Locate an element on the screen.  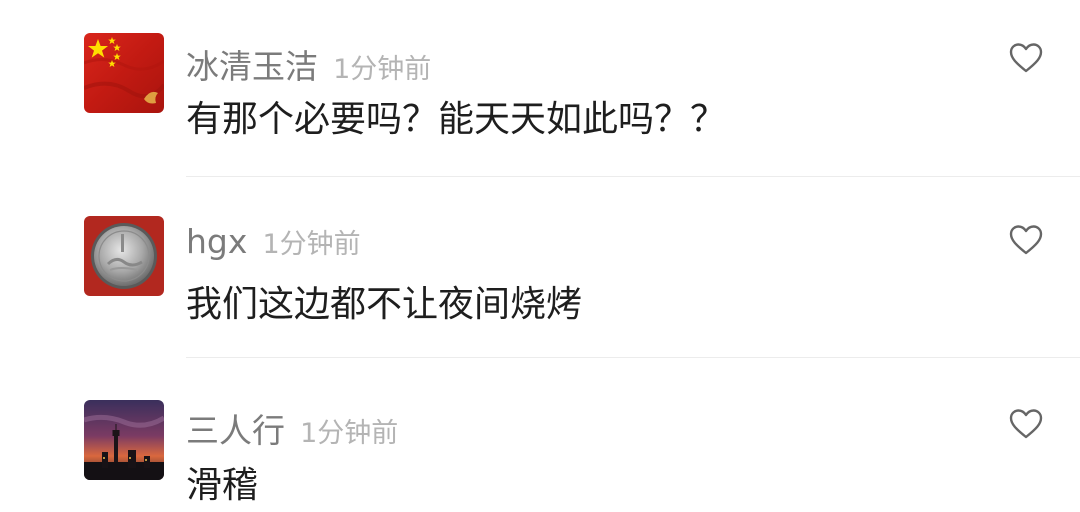
comment-meta: hgx 1分钟前 is located at coordinates (273, 241).